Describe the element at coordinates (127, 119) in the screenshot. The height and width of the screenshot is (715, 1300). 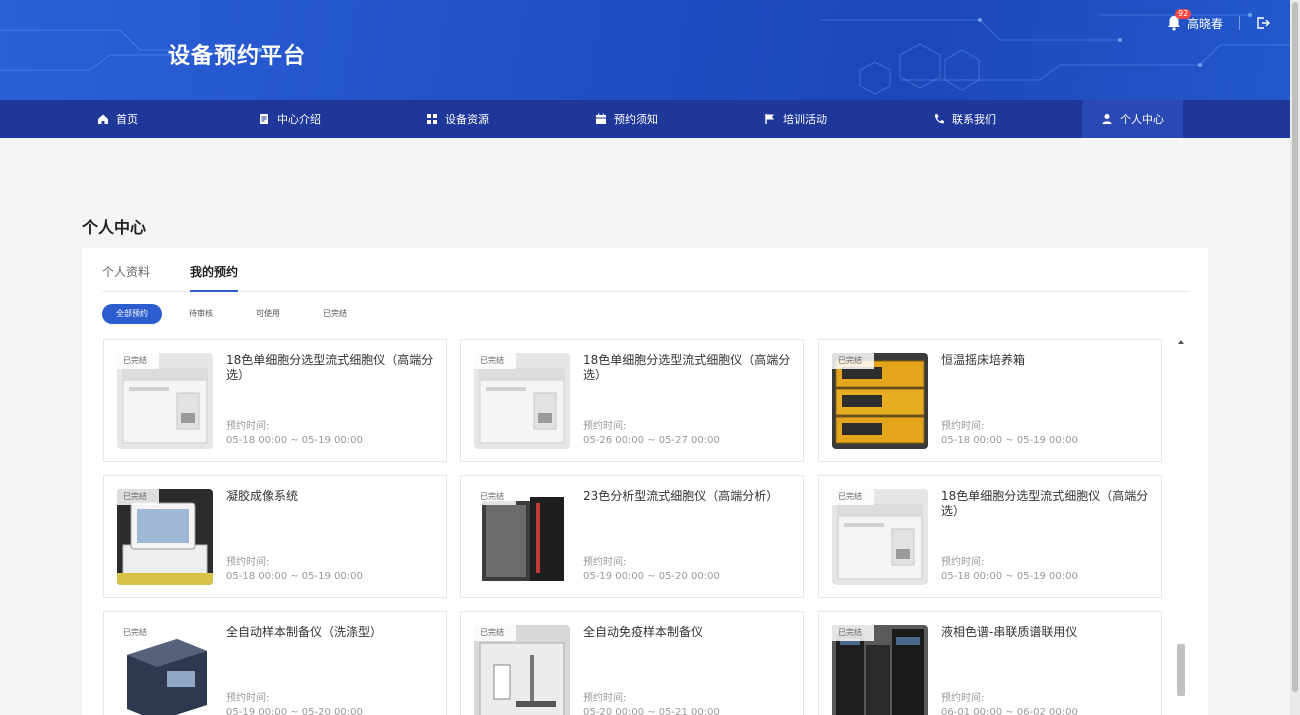
I see `nav-label: 首页` at that location.